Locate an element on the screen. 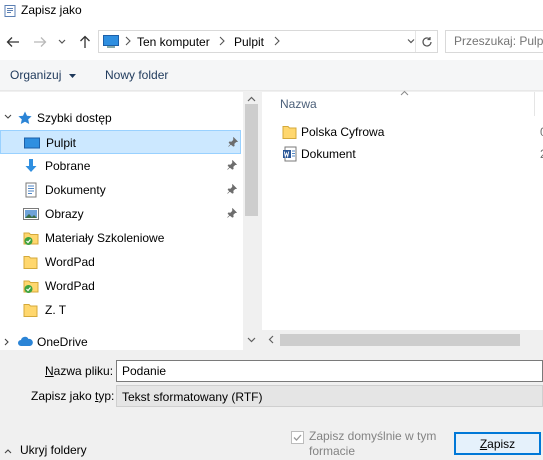  scroll-left-arrow-icon is located at coordinates (271, 339).